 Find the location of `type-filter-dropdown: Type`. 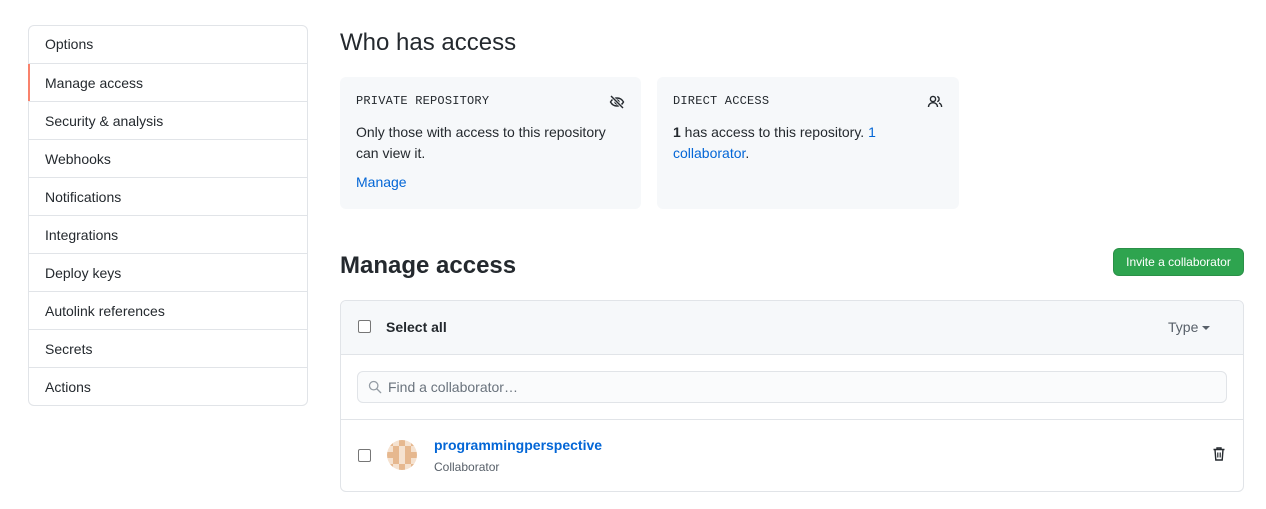

type-filter-dropdown: Type is located at coordinates (1189, 327).